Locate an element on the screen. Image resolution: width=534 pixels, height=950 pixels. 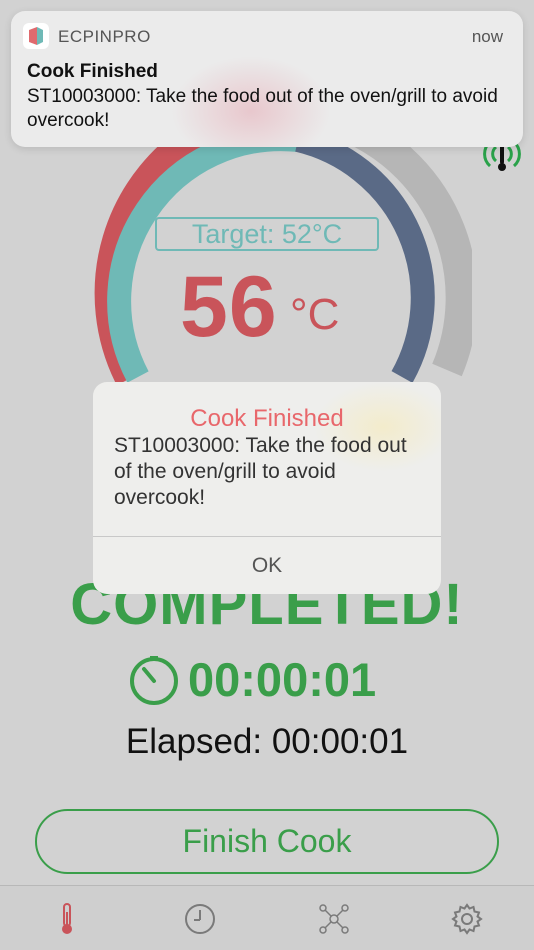
clock-icon is located at coordinates (199, 918).